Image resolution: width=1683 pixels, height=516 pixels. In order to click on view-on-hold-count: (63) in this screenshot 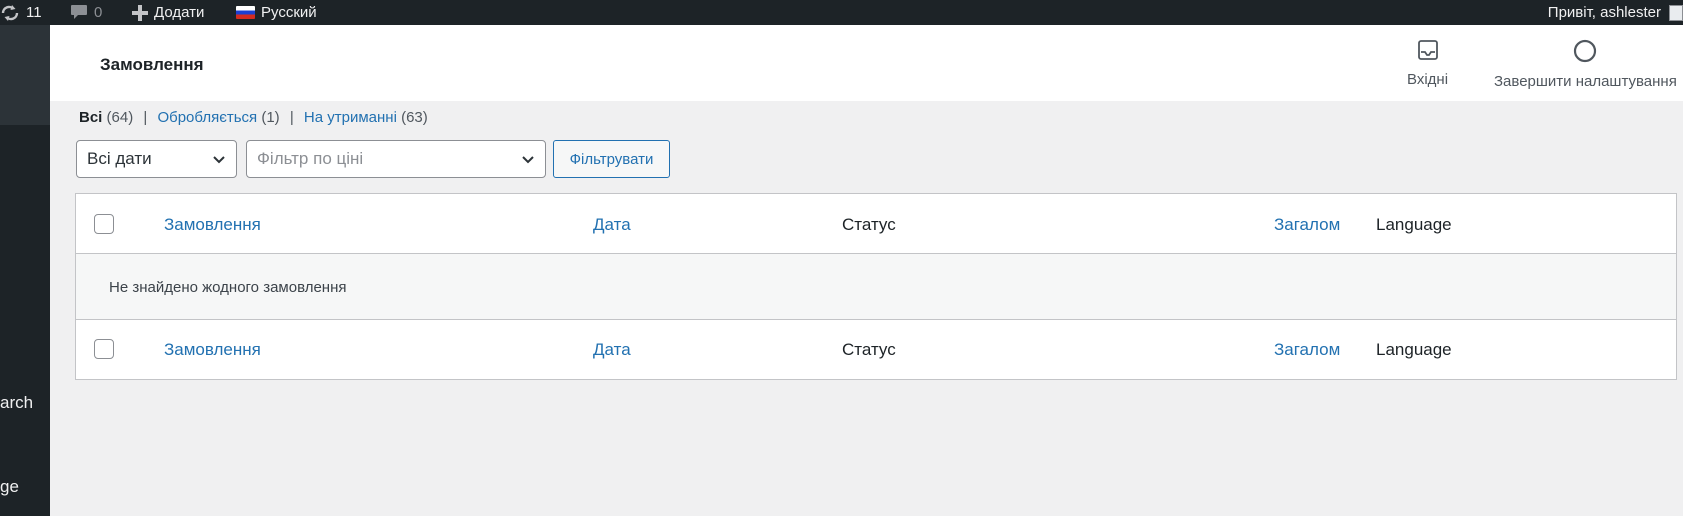, I will do `click(414, 117)`.